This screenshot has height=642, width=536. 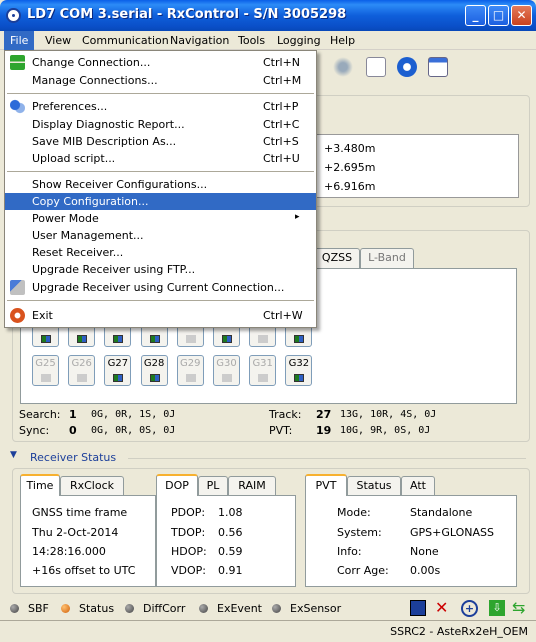 I want to click on search-count: 1, so click(x=73, y=414).